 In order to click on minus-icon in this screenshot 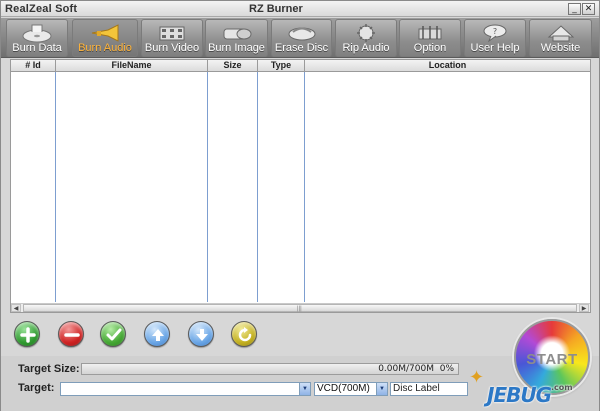, I will do `click(72, 335)`.